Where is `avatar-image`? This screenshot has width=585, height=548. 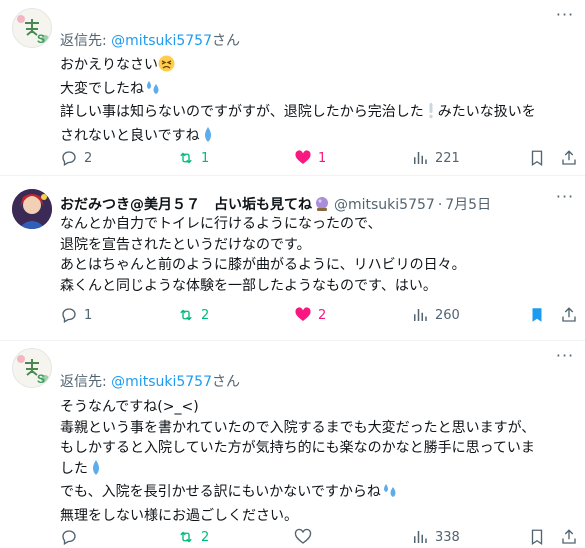
avatar-image is located at coordinates (32, 209).